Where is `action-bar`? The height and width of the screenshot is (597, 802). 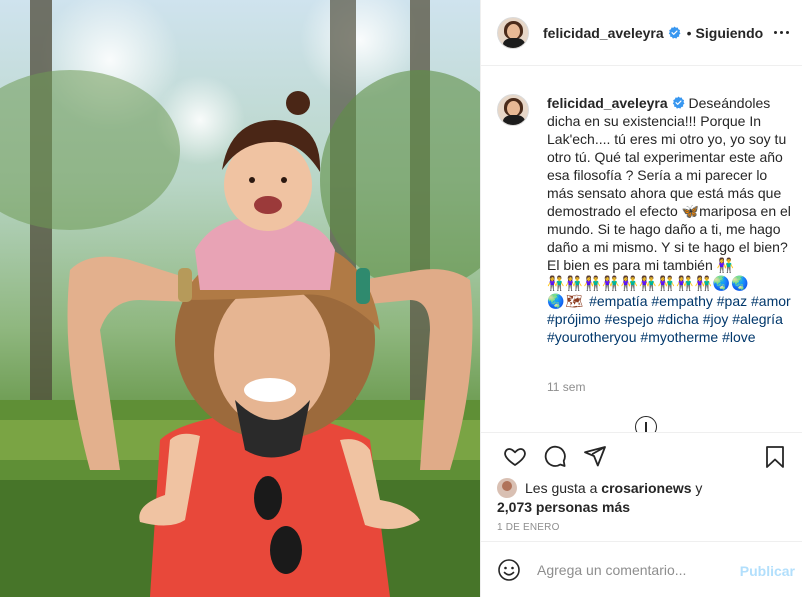 action-bar is located at coordinates (641, 455).